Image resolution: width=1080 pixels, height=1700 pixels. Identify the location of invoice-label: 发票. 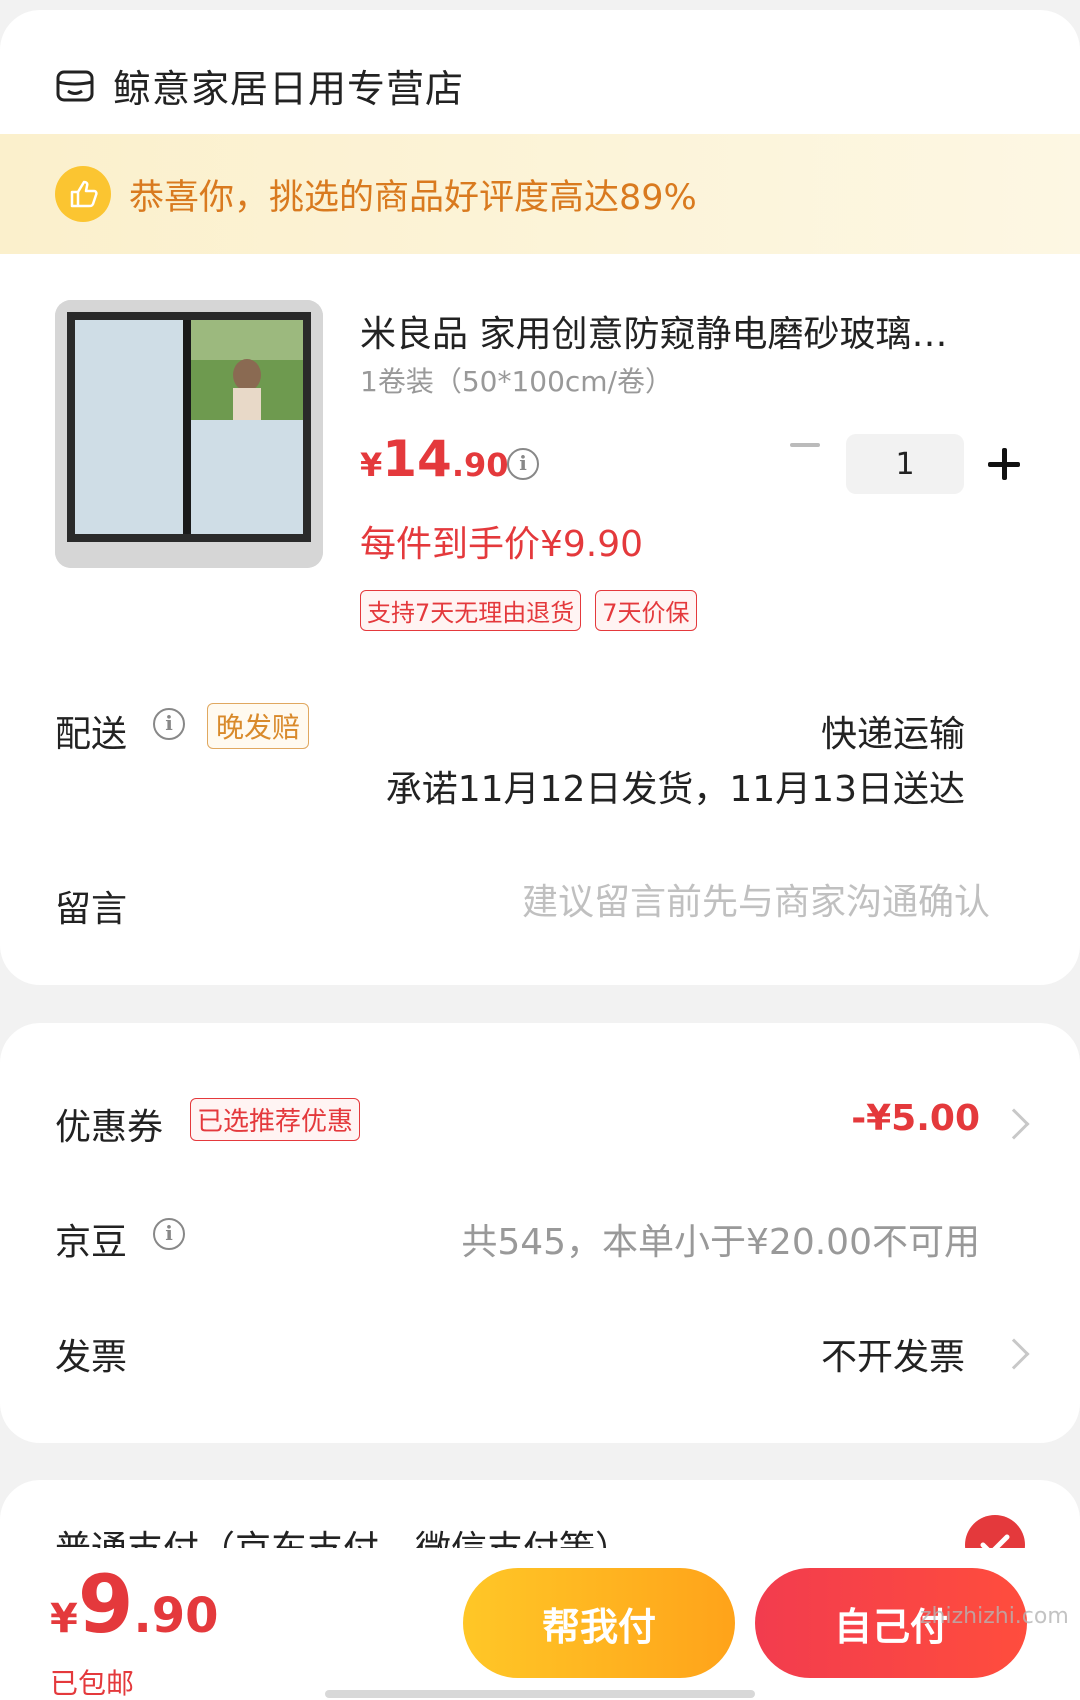
(91, 1357).